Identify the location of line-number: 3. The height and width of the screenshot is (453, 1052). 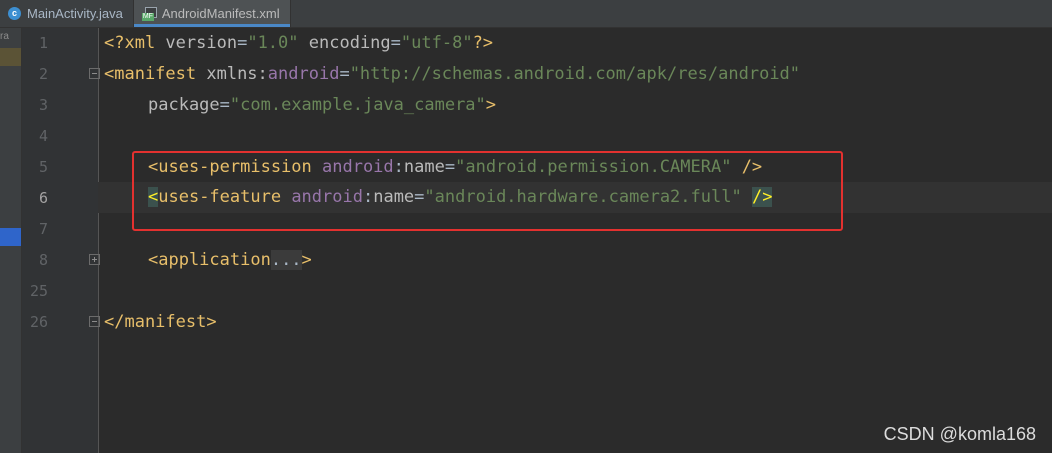
(43, 105).